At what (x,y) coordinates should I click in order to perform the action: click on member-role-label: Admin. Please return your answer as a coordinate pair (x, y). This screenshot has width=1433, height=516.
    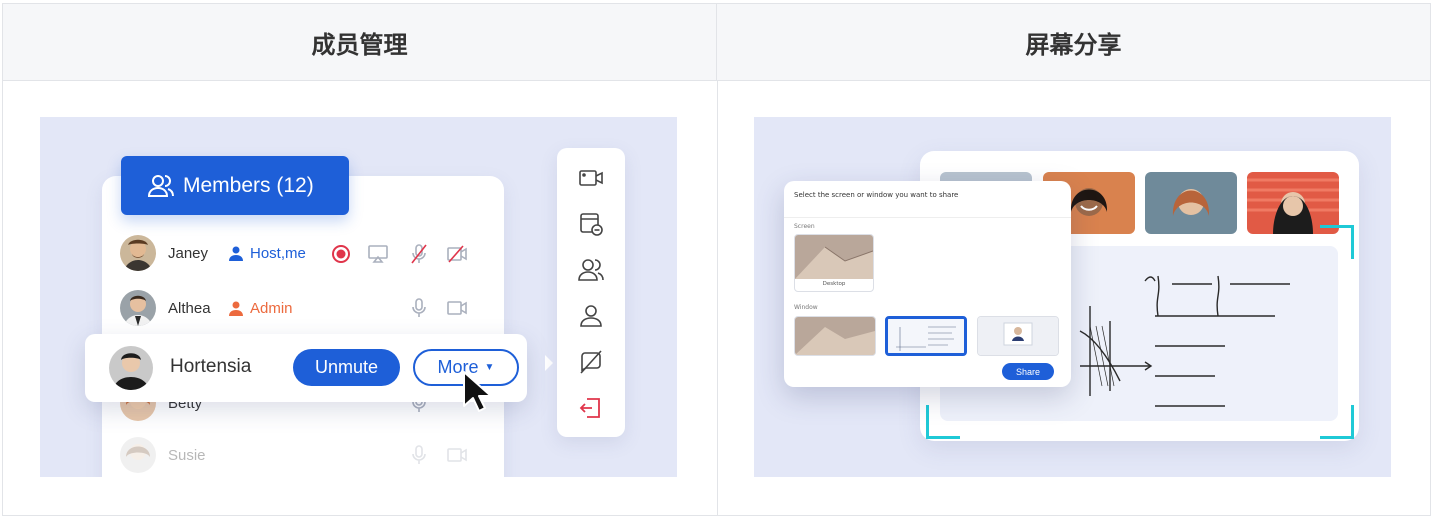
    Looking at the image, I should click on (271, 308).